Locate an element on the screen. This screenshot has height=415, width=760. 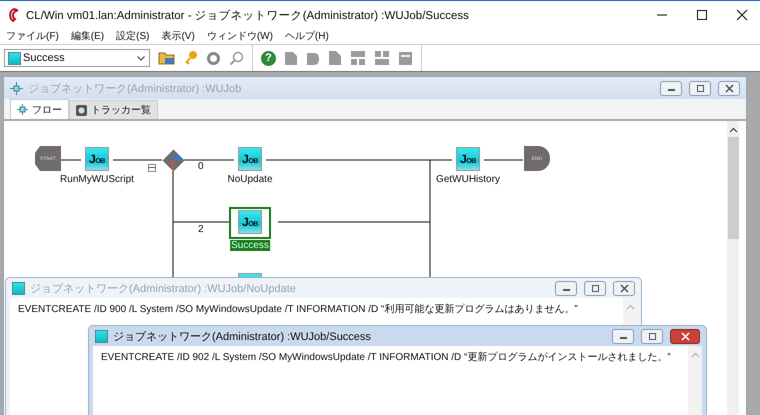
menu-item: ウィンドウ(W) is located at coordinates (239, 36).